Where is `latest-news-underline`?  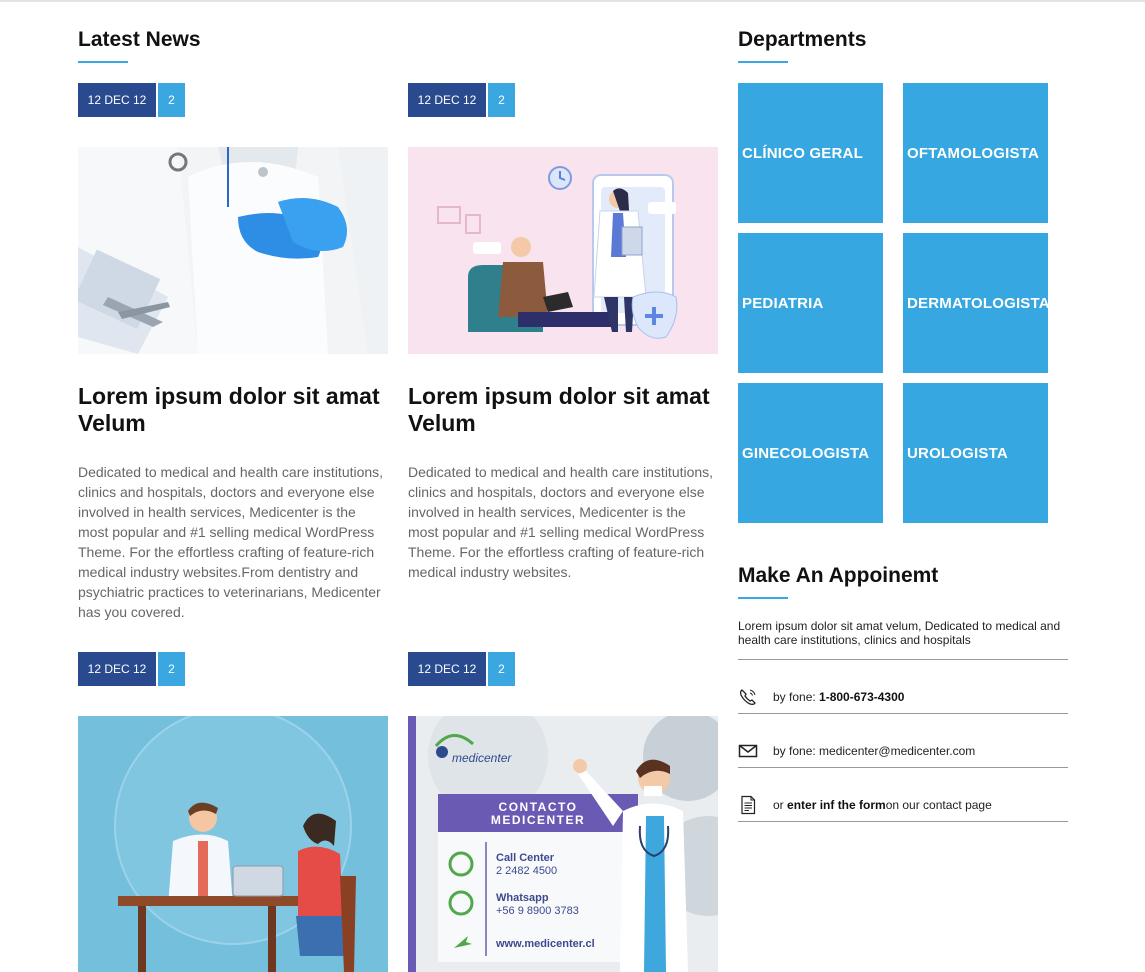
latest-news-underline is located at coordinates (103, 62).